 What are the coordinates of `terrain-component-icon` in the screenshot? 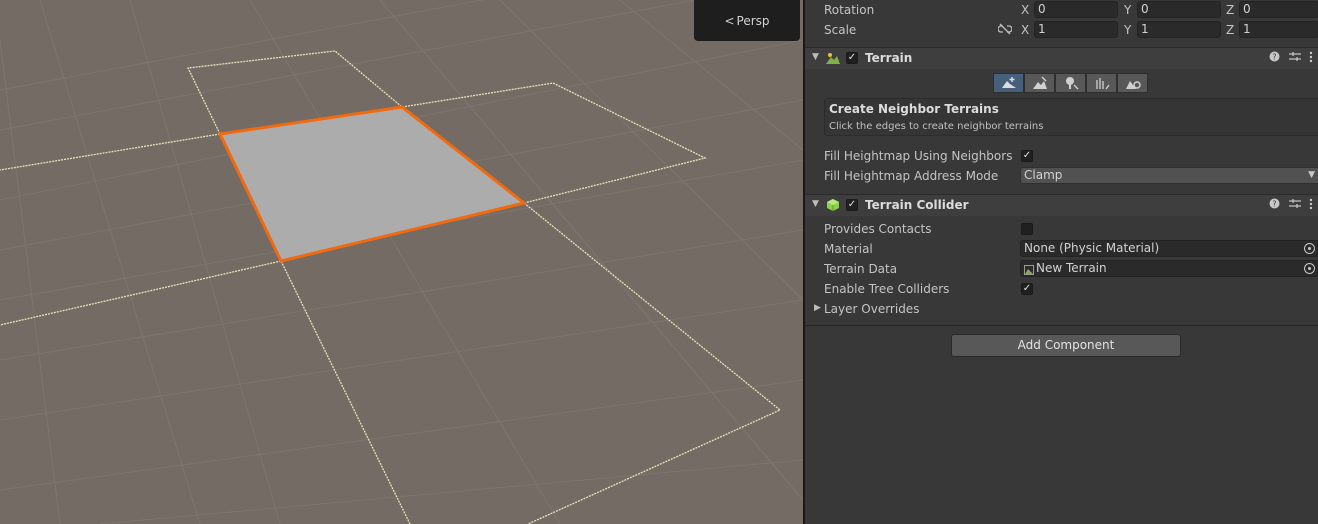 It's located at (833, 58).